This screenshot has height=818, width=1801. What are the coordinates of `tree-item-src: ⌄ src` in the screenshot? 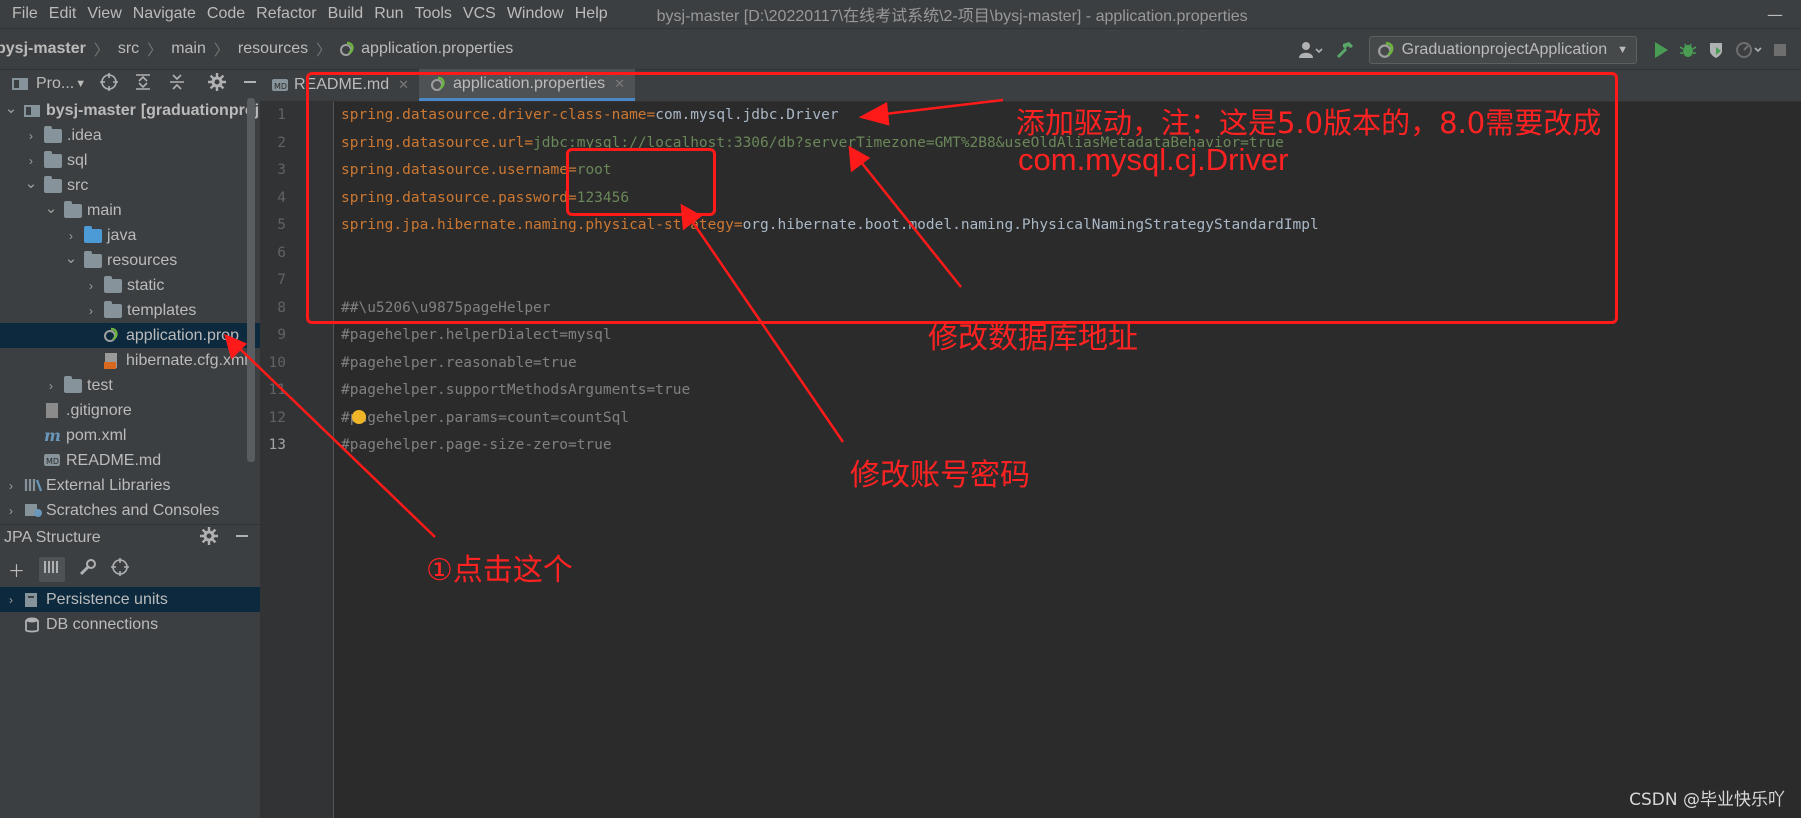 It's located at (130, 185).